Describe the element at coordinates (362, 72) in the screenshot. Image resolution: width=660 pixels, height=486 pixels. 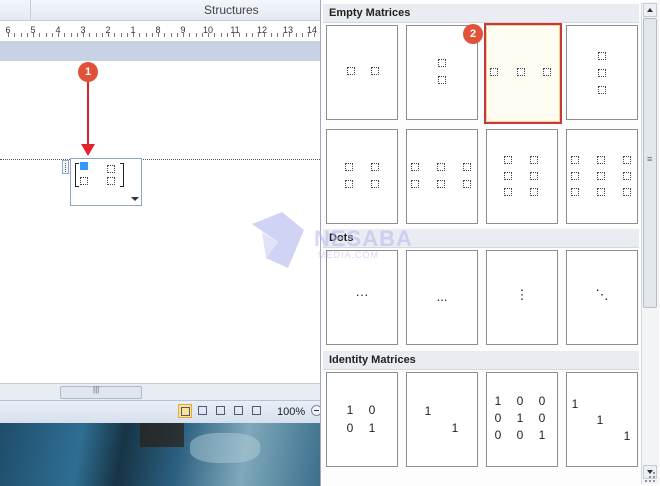
I see `matrix-1x2` at that location.